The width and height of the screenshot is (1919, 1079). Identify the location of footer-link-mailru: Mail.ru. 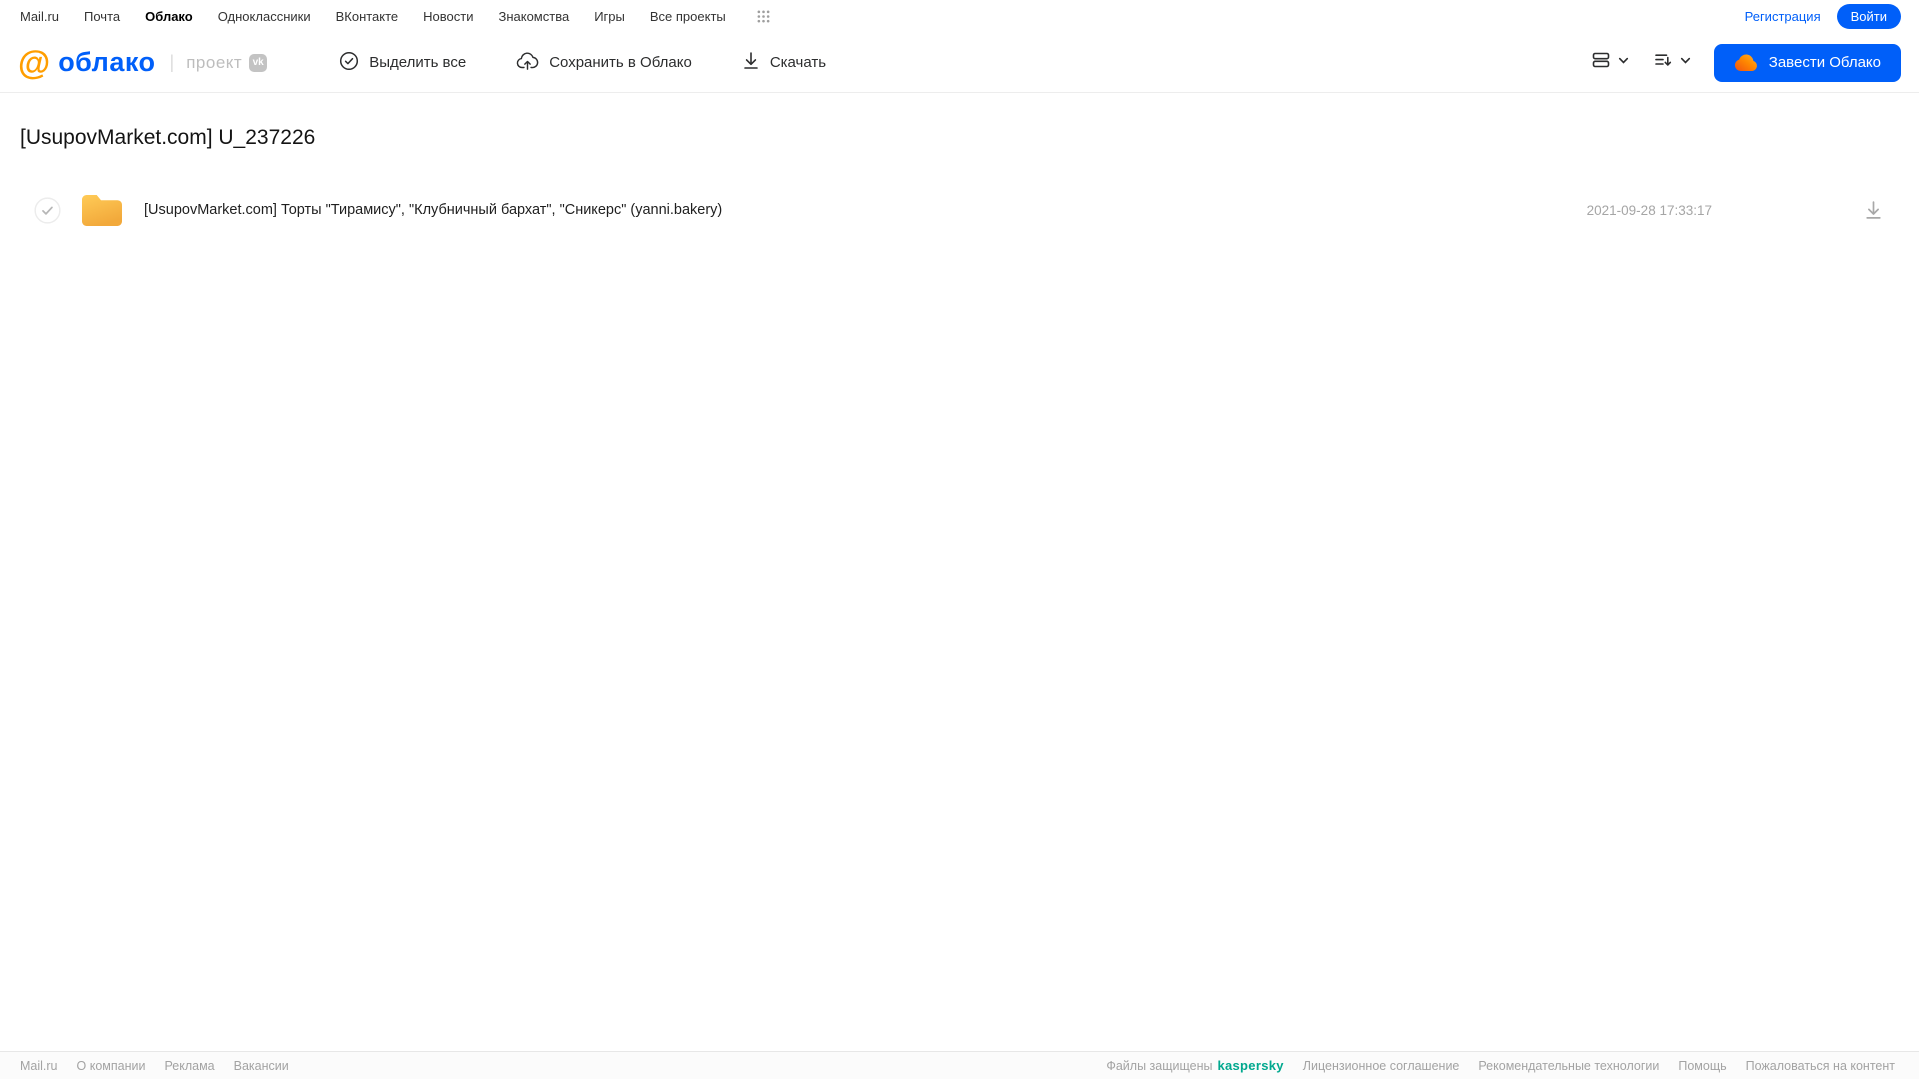
(39, 1066).